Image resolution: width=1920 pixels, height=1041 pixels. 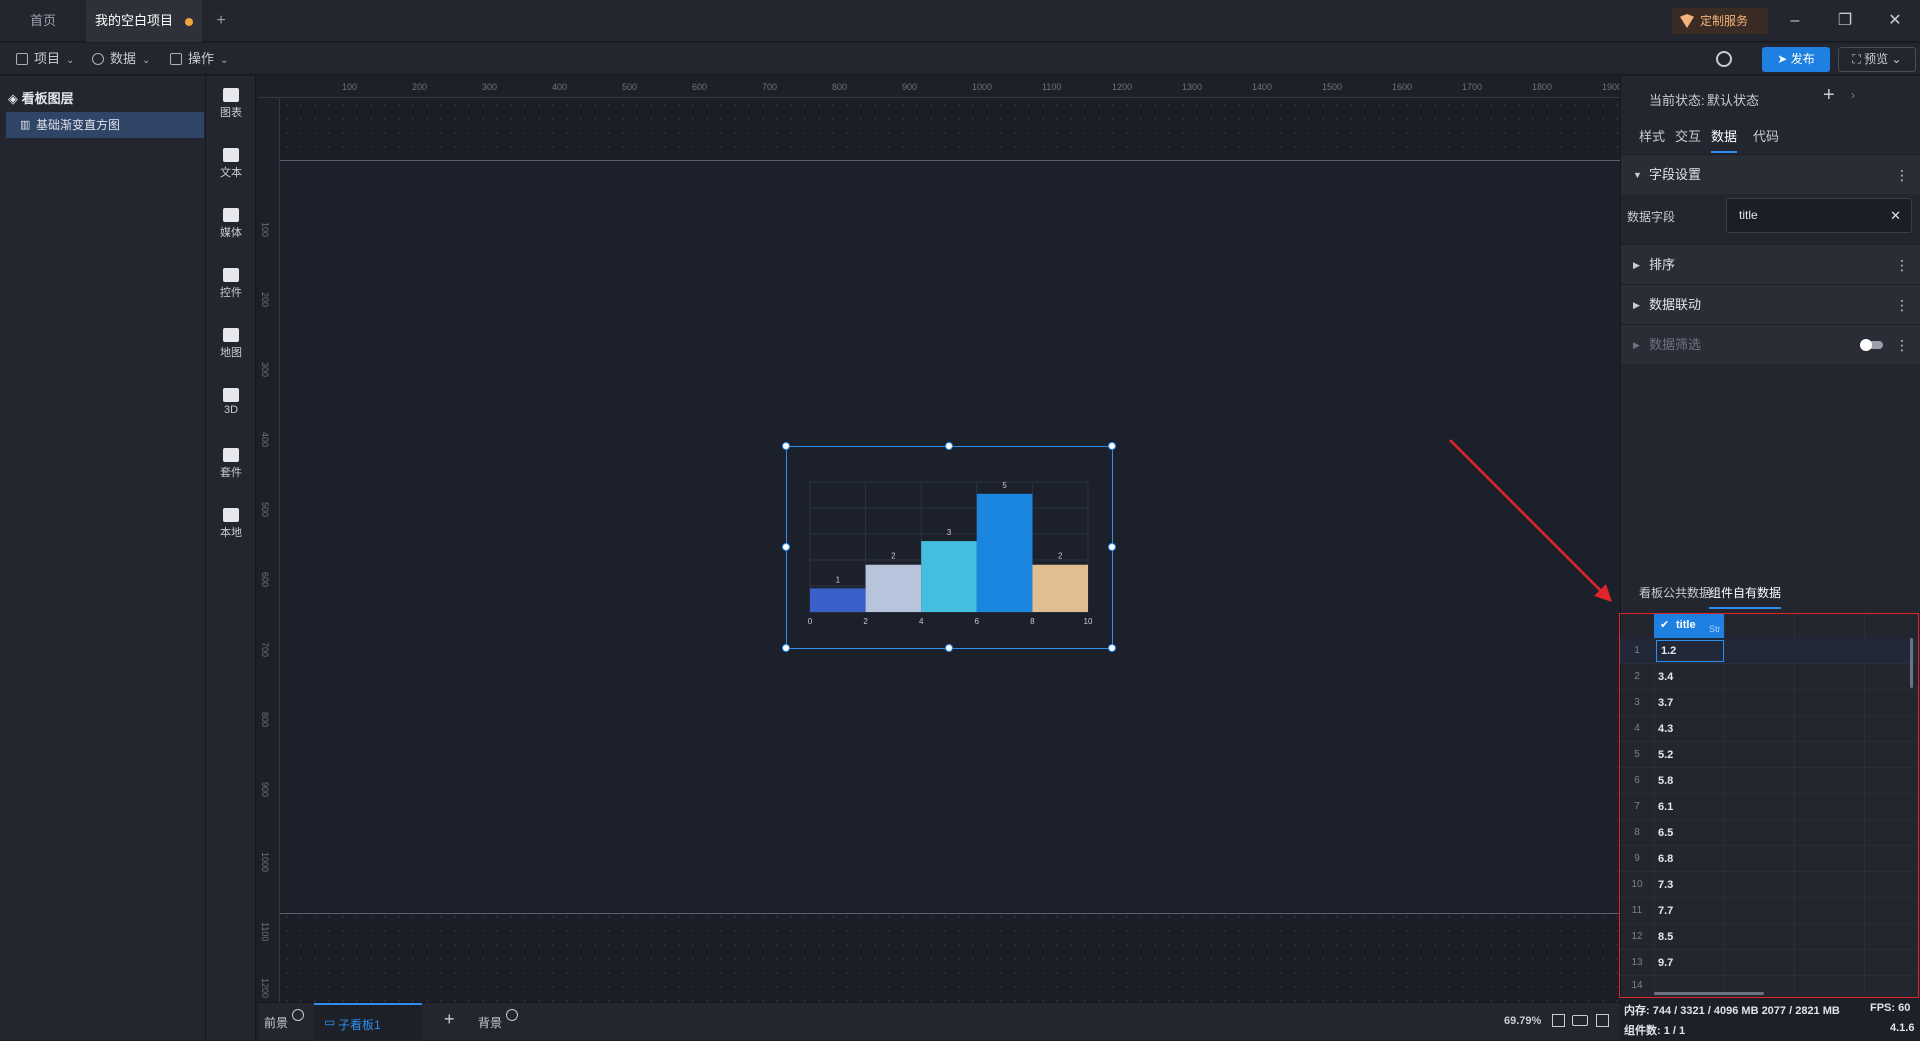 What do you see at coordinates (1690, 651) in the screenshot?
I see `cell-value-editing: 1.2` at bounding box center [1690, 651].